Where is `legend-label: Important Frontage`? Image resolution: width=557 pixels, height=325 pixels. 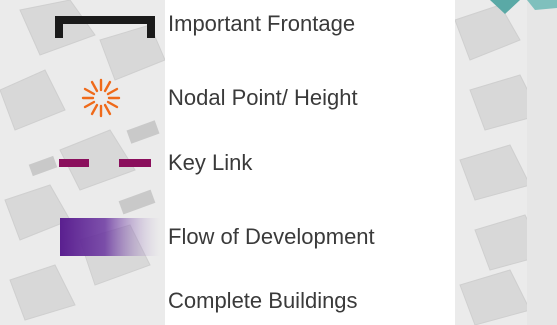
legend-label: Important Frontage is located at coordinates (262, 23).